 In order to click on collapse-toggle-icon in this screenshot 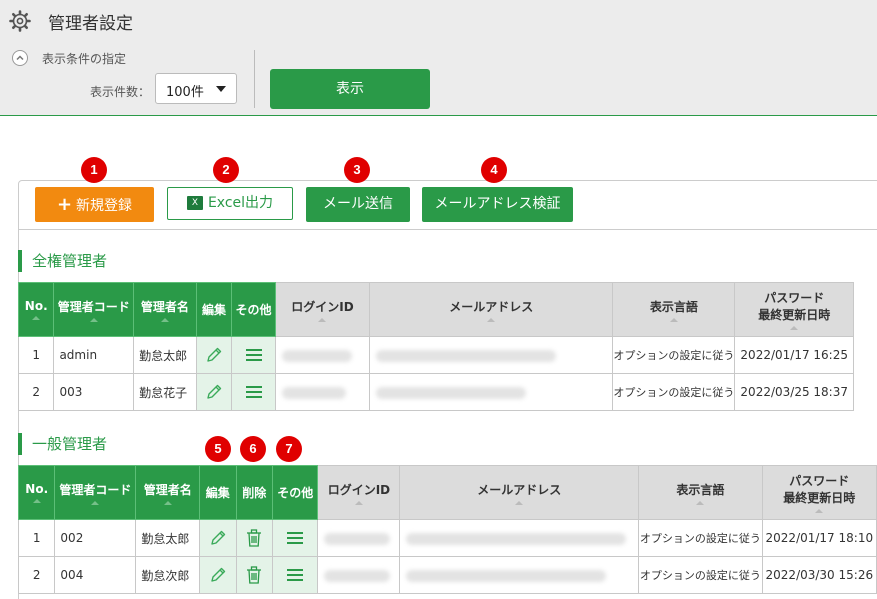, I will do `click(20, 58)`.